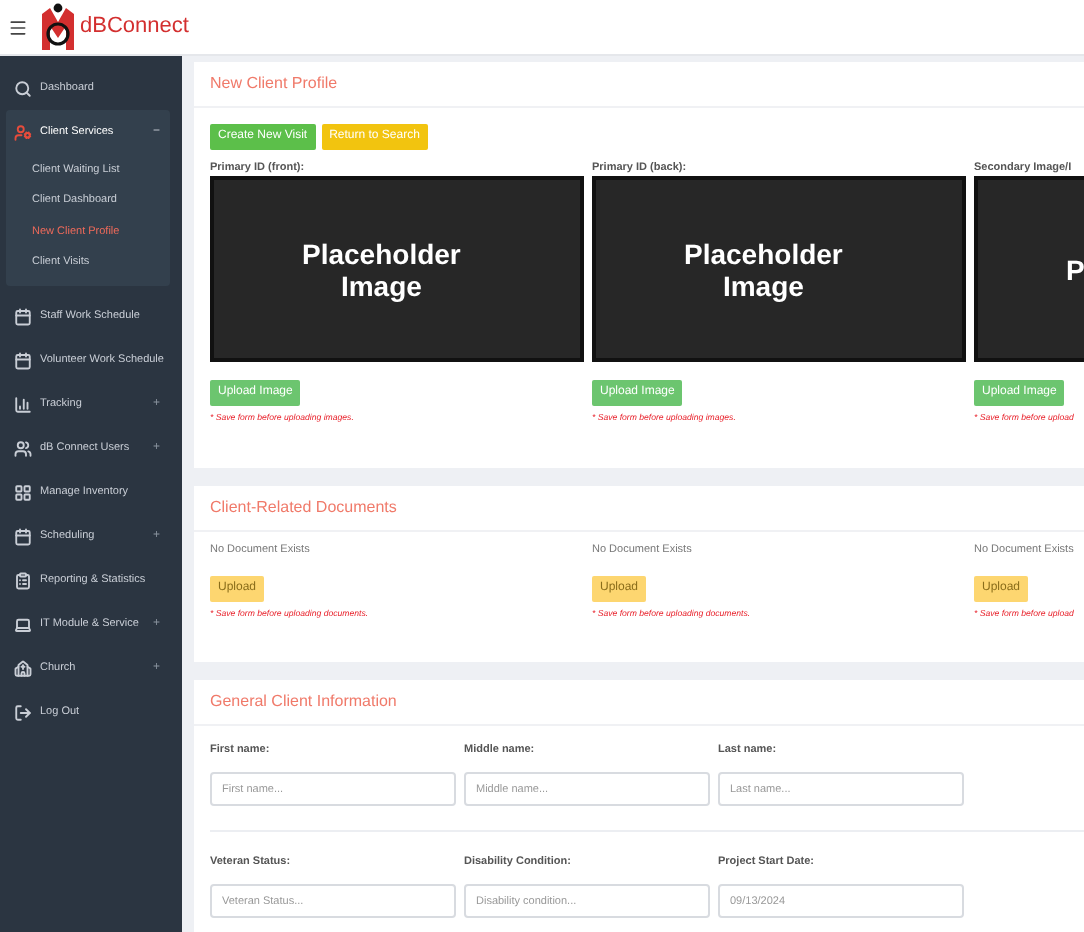  What do you see at coordinates (23, 88) in the screenshot?
I see `search-icon` at bounding box center [23, 88].